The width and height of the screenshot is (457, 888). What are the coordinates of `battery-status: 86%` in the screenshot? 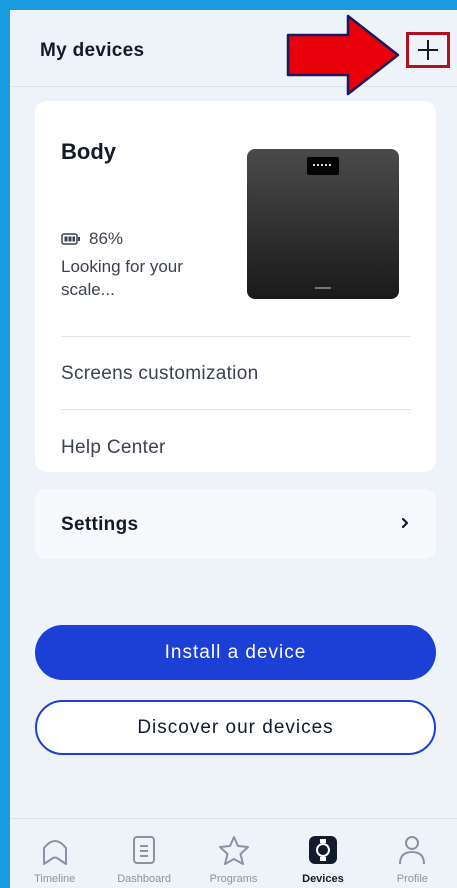 It's located at (92, 239).